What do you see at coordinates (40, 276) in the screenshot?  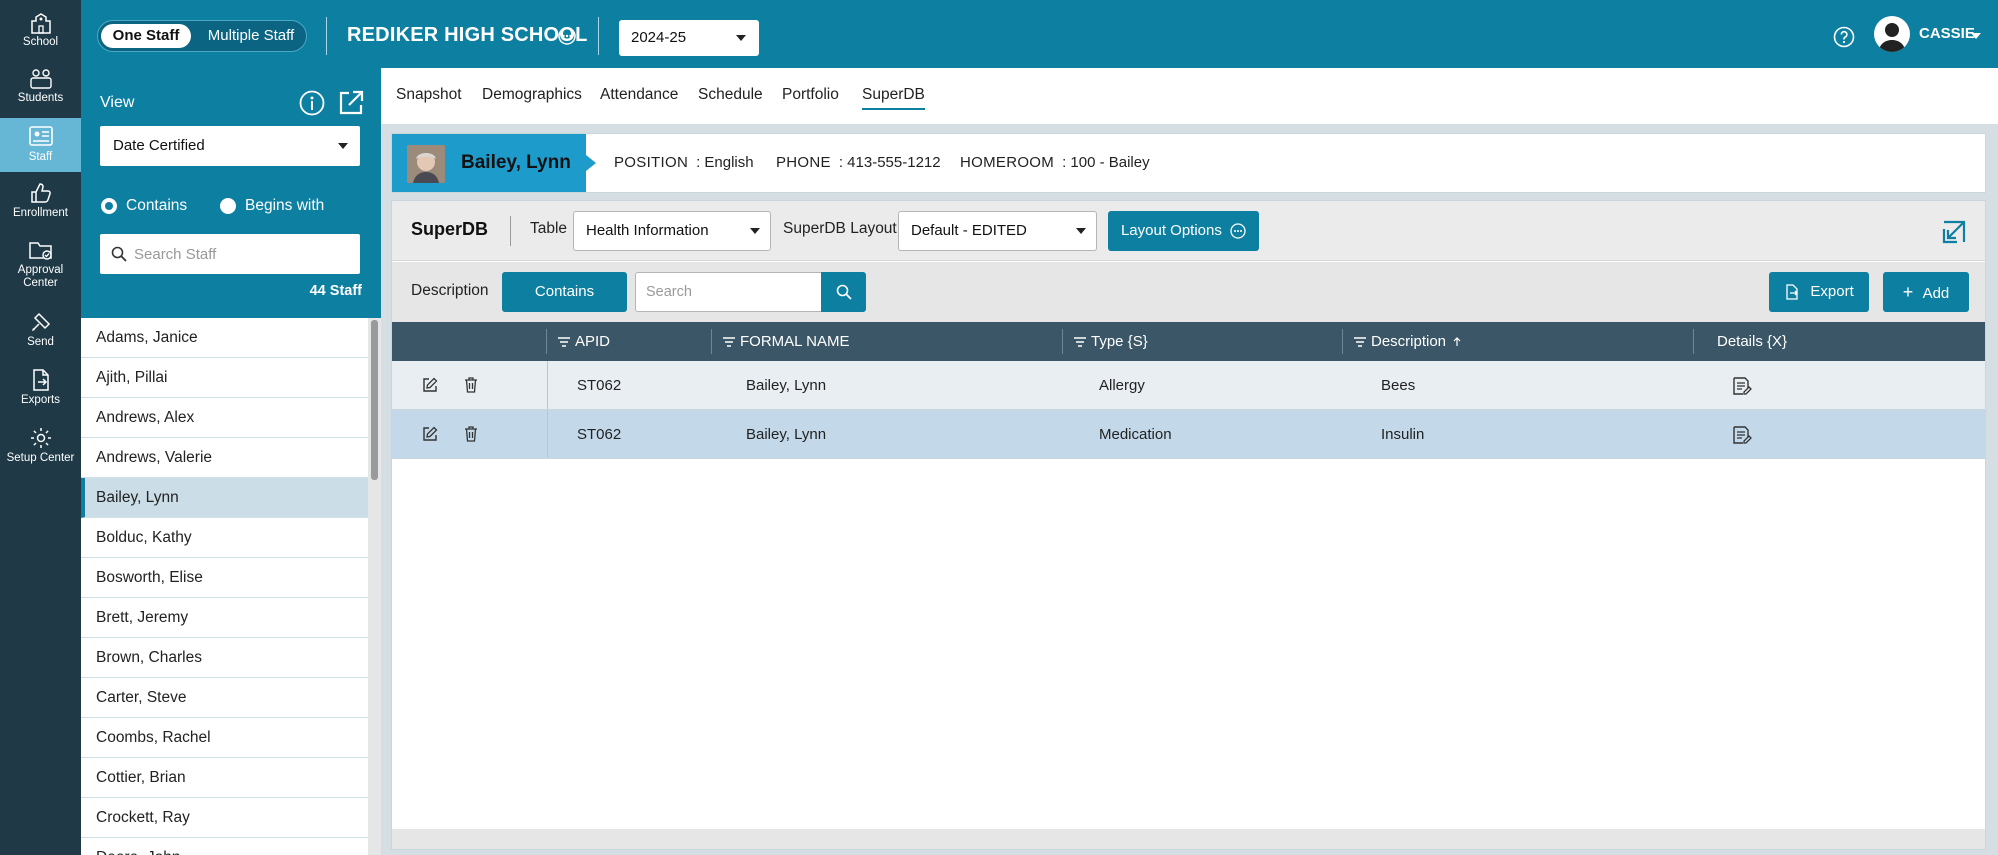 I see `rail-label-approval-center: Approval Center` at bounding box center [40, 276].